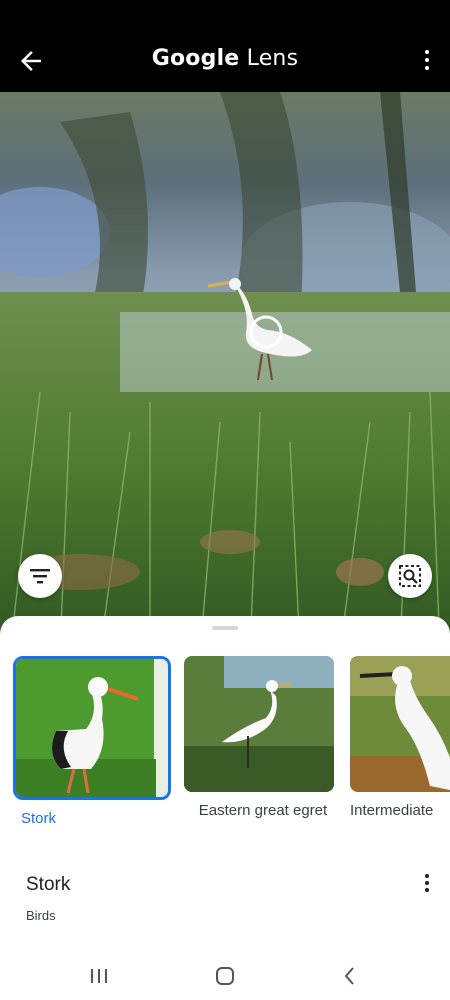  Describe the element at coordinates (225, 628) in the screenshot. I see `sheet-drag-handle` at that location.